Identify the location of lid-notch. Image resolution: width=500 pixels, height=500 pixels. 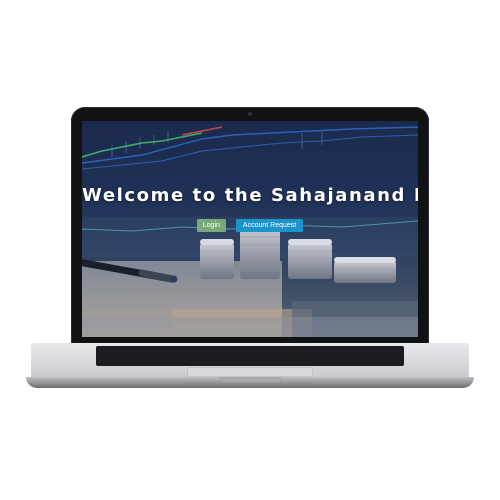
(250, 379).